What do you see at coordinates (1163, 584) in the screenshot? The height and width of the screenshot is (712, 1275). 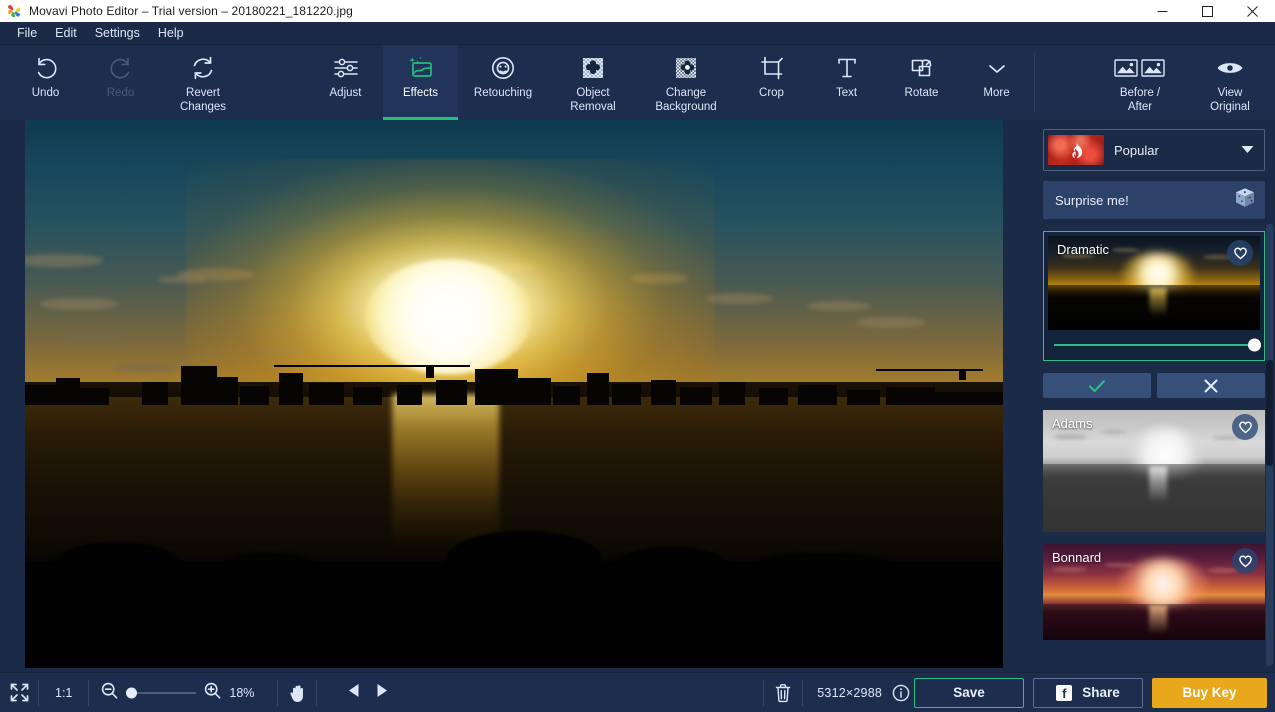 I see `thumb-sun` at bounding box center [1163, 584].